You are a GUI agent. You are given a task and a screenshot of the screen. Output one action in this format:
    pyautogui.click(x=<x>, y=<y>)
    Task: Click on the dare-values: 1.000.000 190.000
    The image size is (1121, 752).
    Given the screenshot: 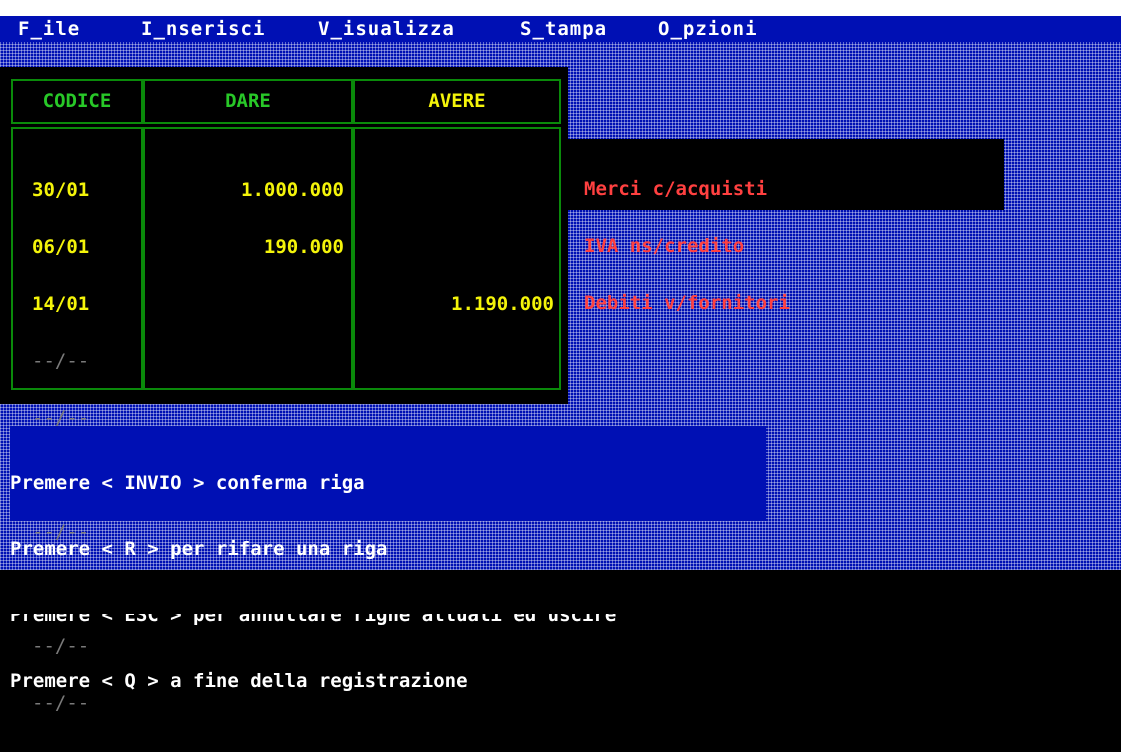 What is the action you would take?
    pyautogui.click(x=247, y=247)
    